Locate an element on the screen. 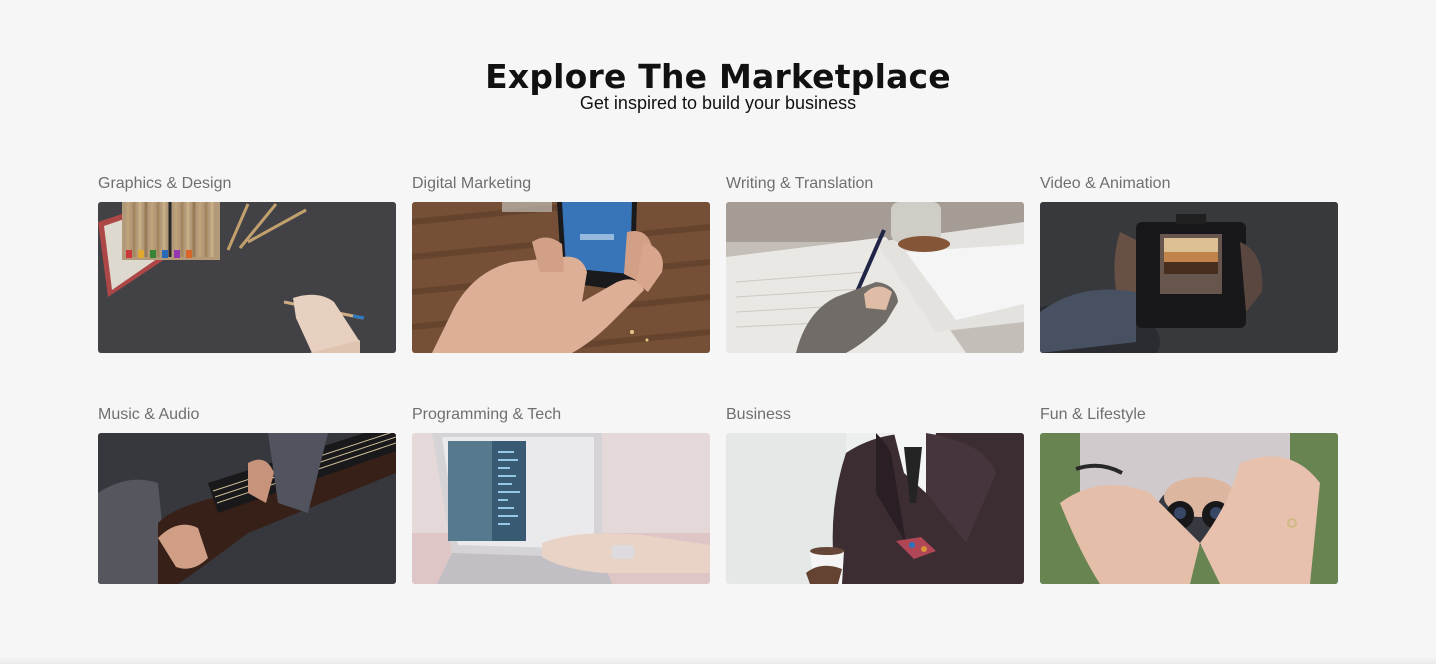  category-label: Digital Marketing is located at coordinates (561, 188).